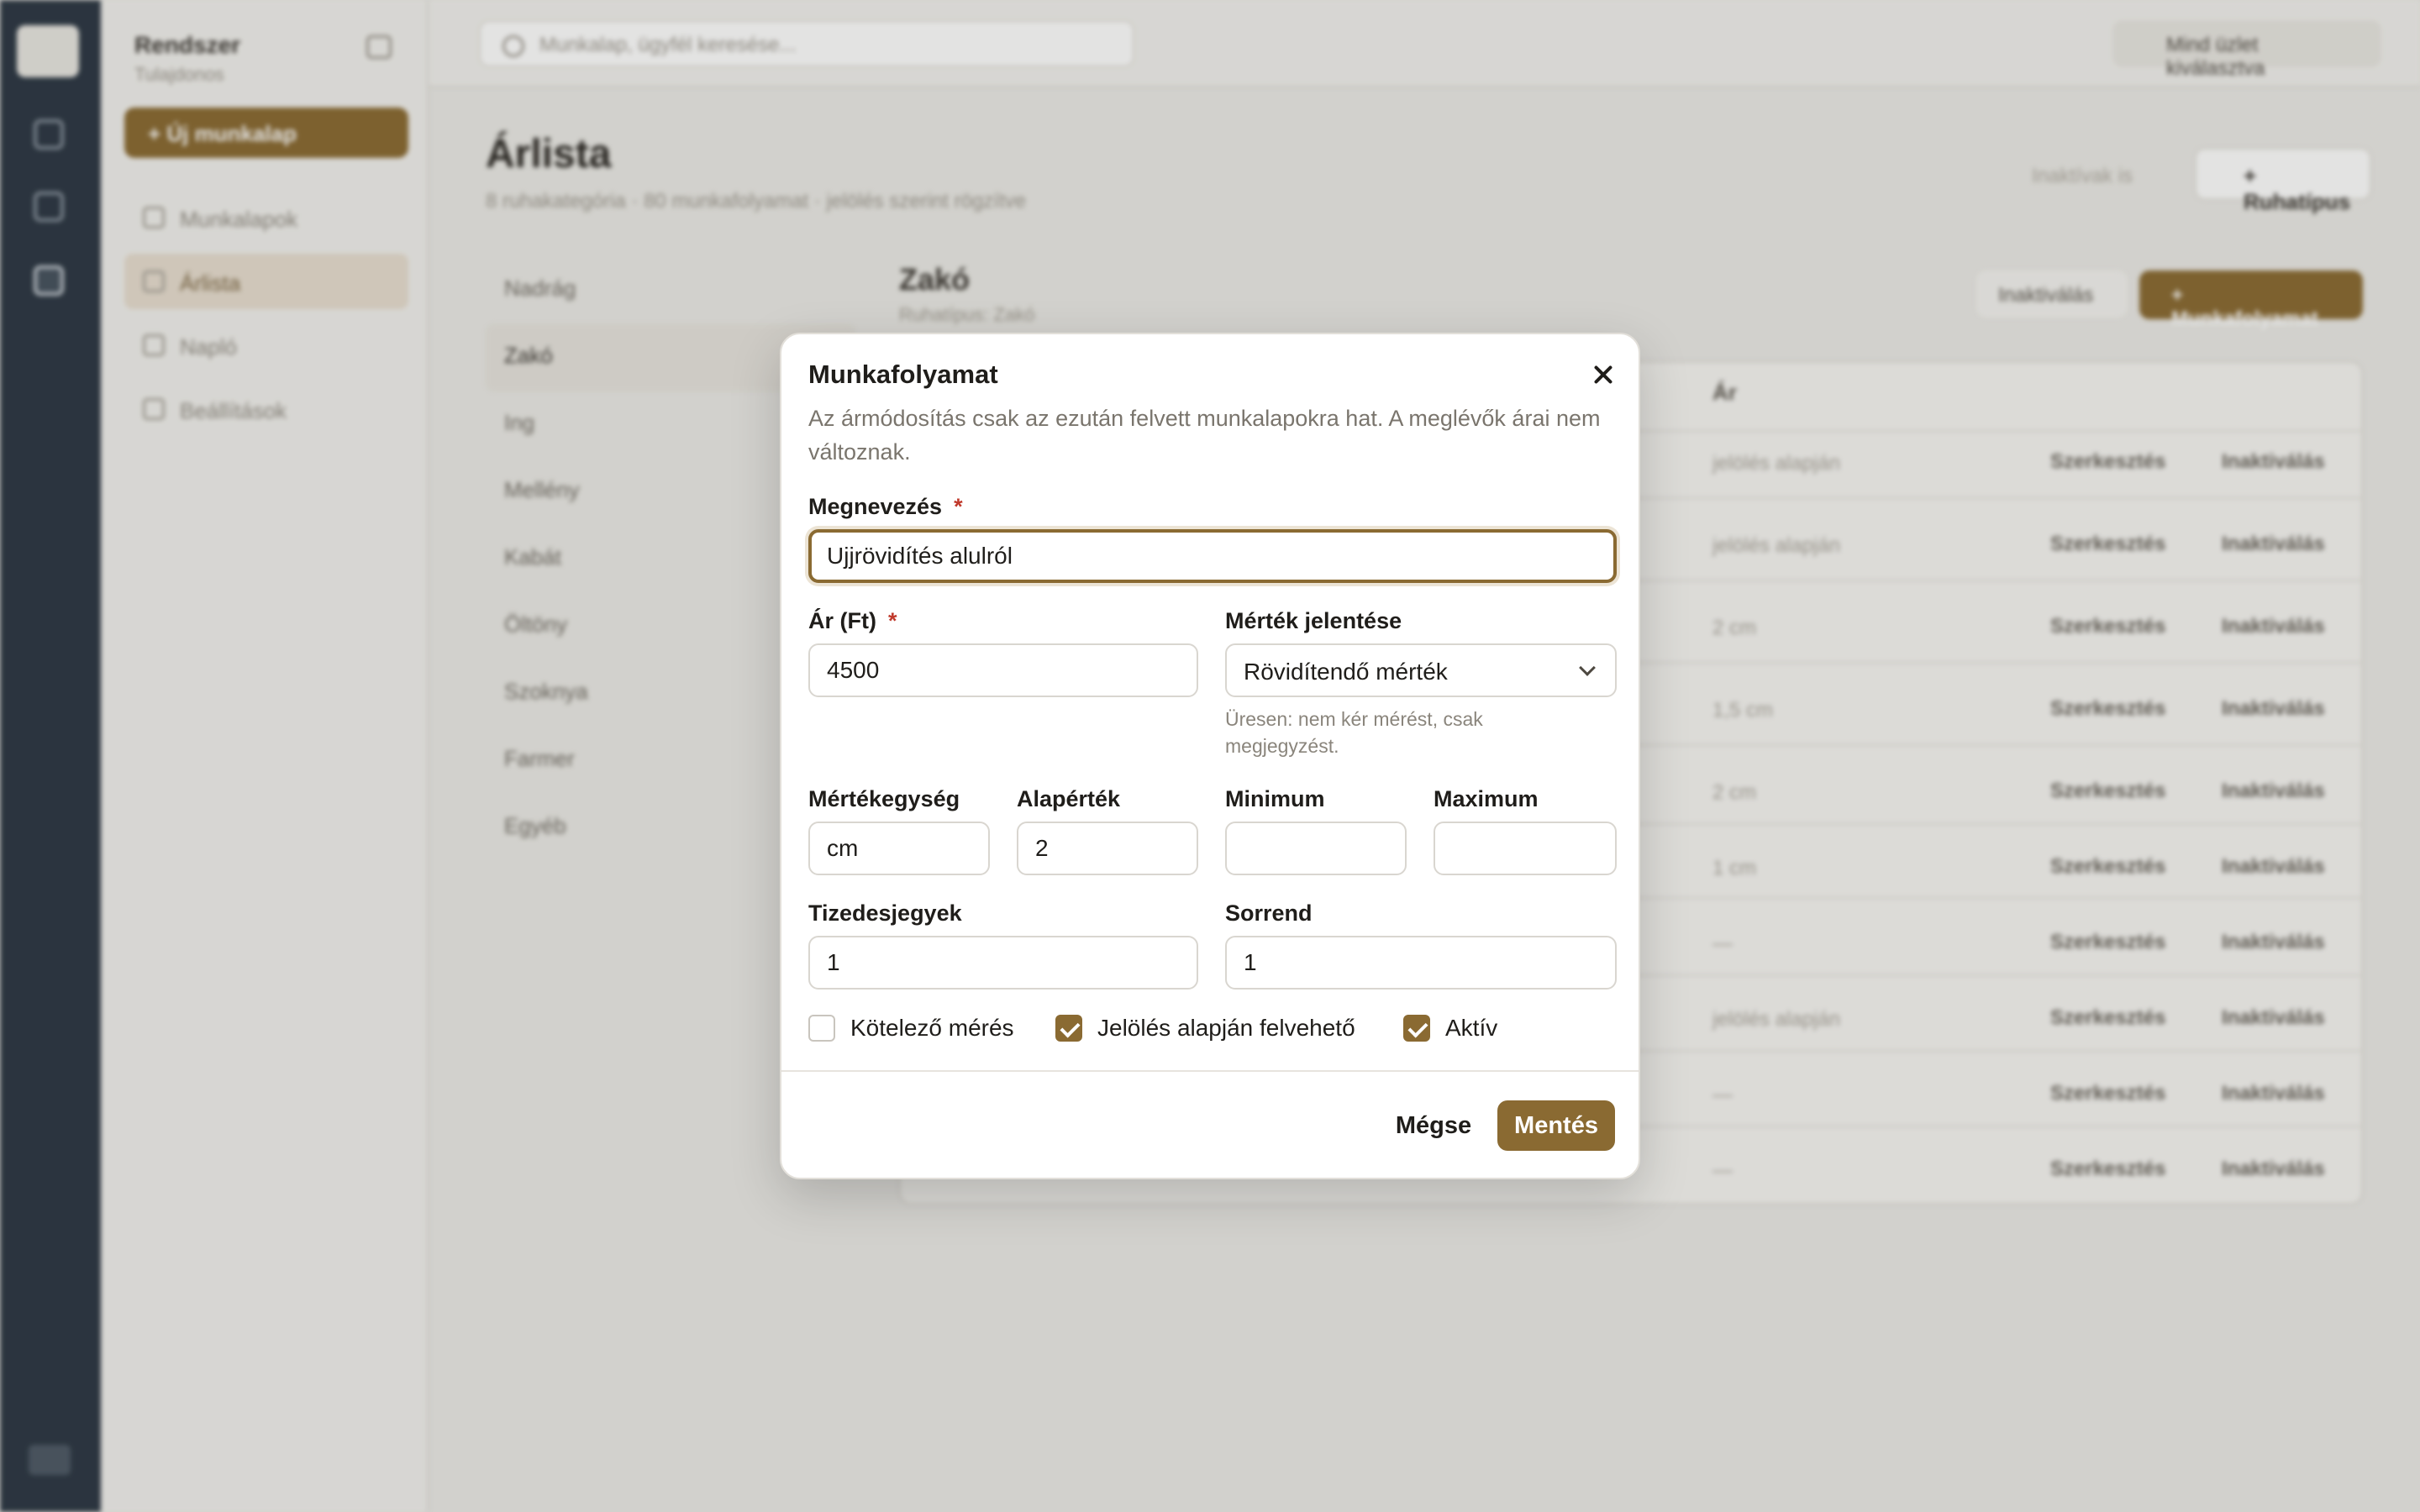 The image size is (2420, 1512). Describe the element at coordinates (1069, 798) in the screenshot. I see `default-label: Alapérték` at that location.